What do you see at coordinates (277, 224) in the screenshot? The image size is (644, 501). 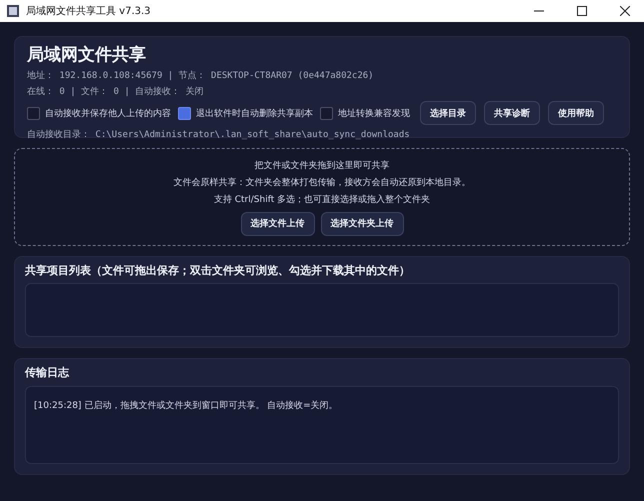 I see `upload-button: 选择文件上传` at bounding box center [277, 224].